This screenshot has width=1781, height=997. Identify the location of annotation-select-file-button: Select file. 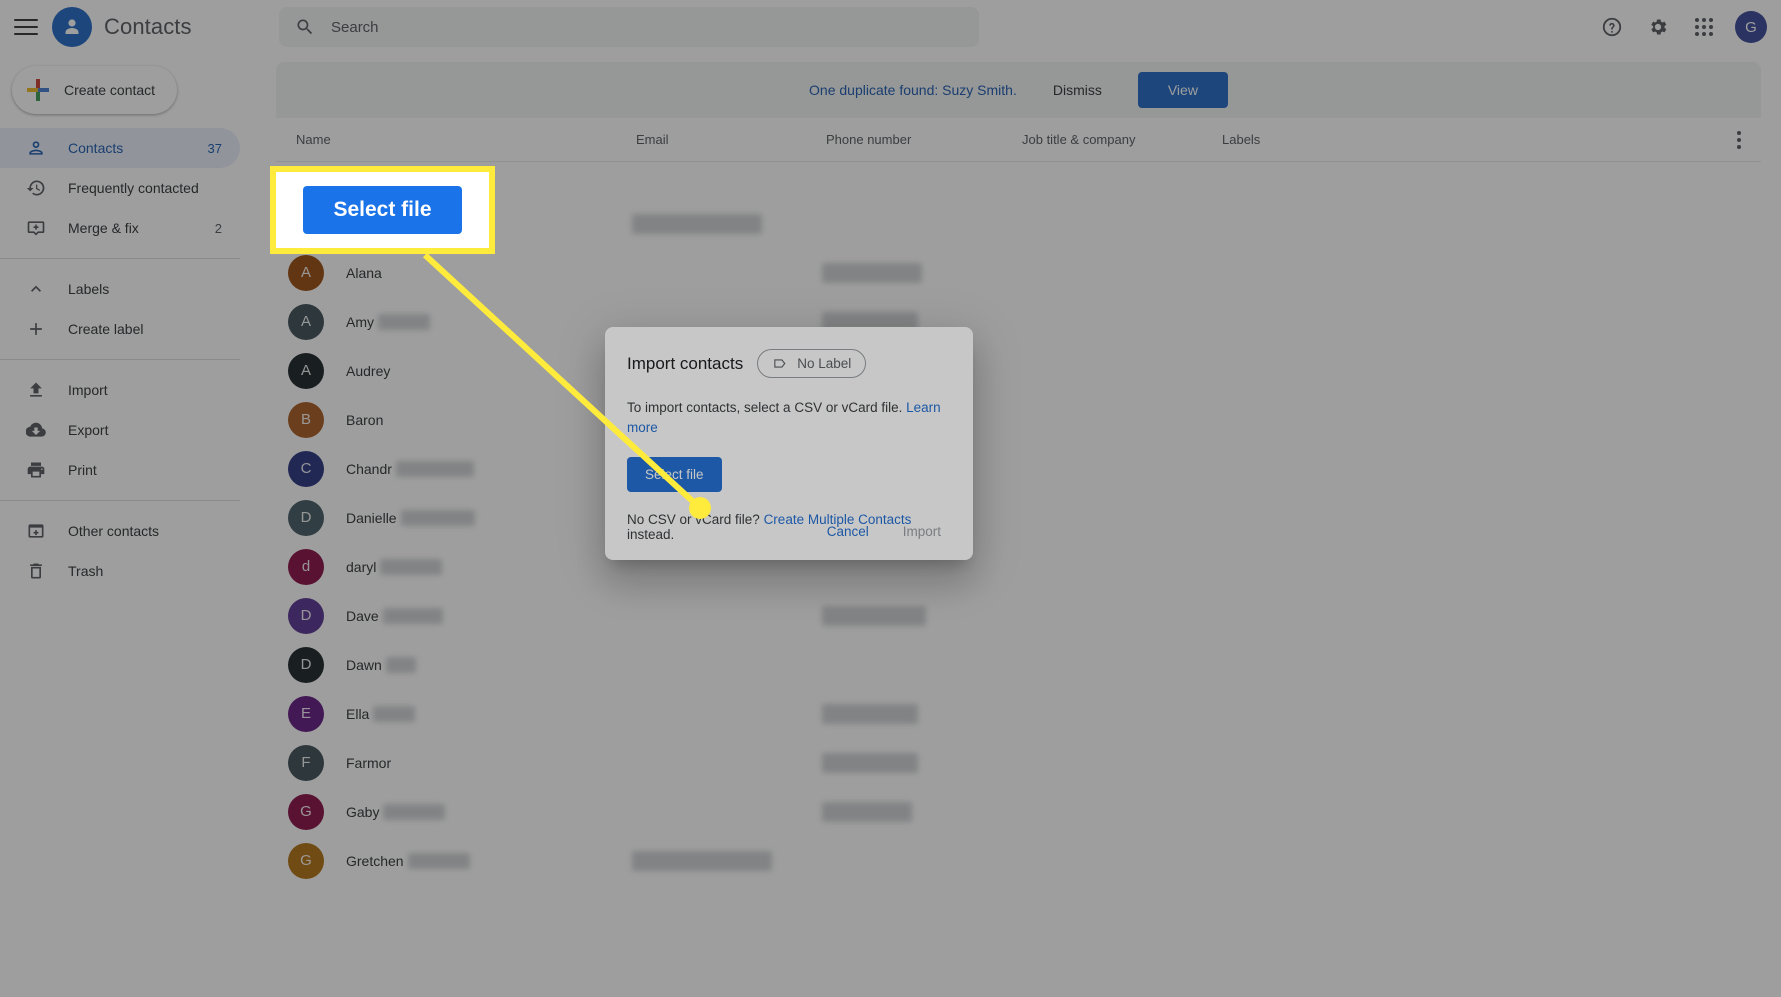
(382, 210).